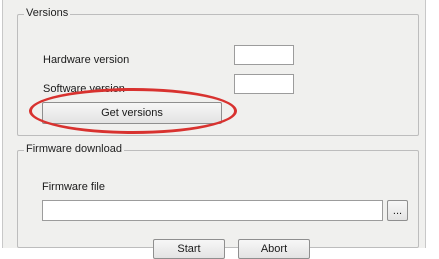 Image resolution: width=439 pixels, height=259 pixels. I want to click on hardware-version-field, so click(264, 55).